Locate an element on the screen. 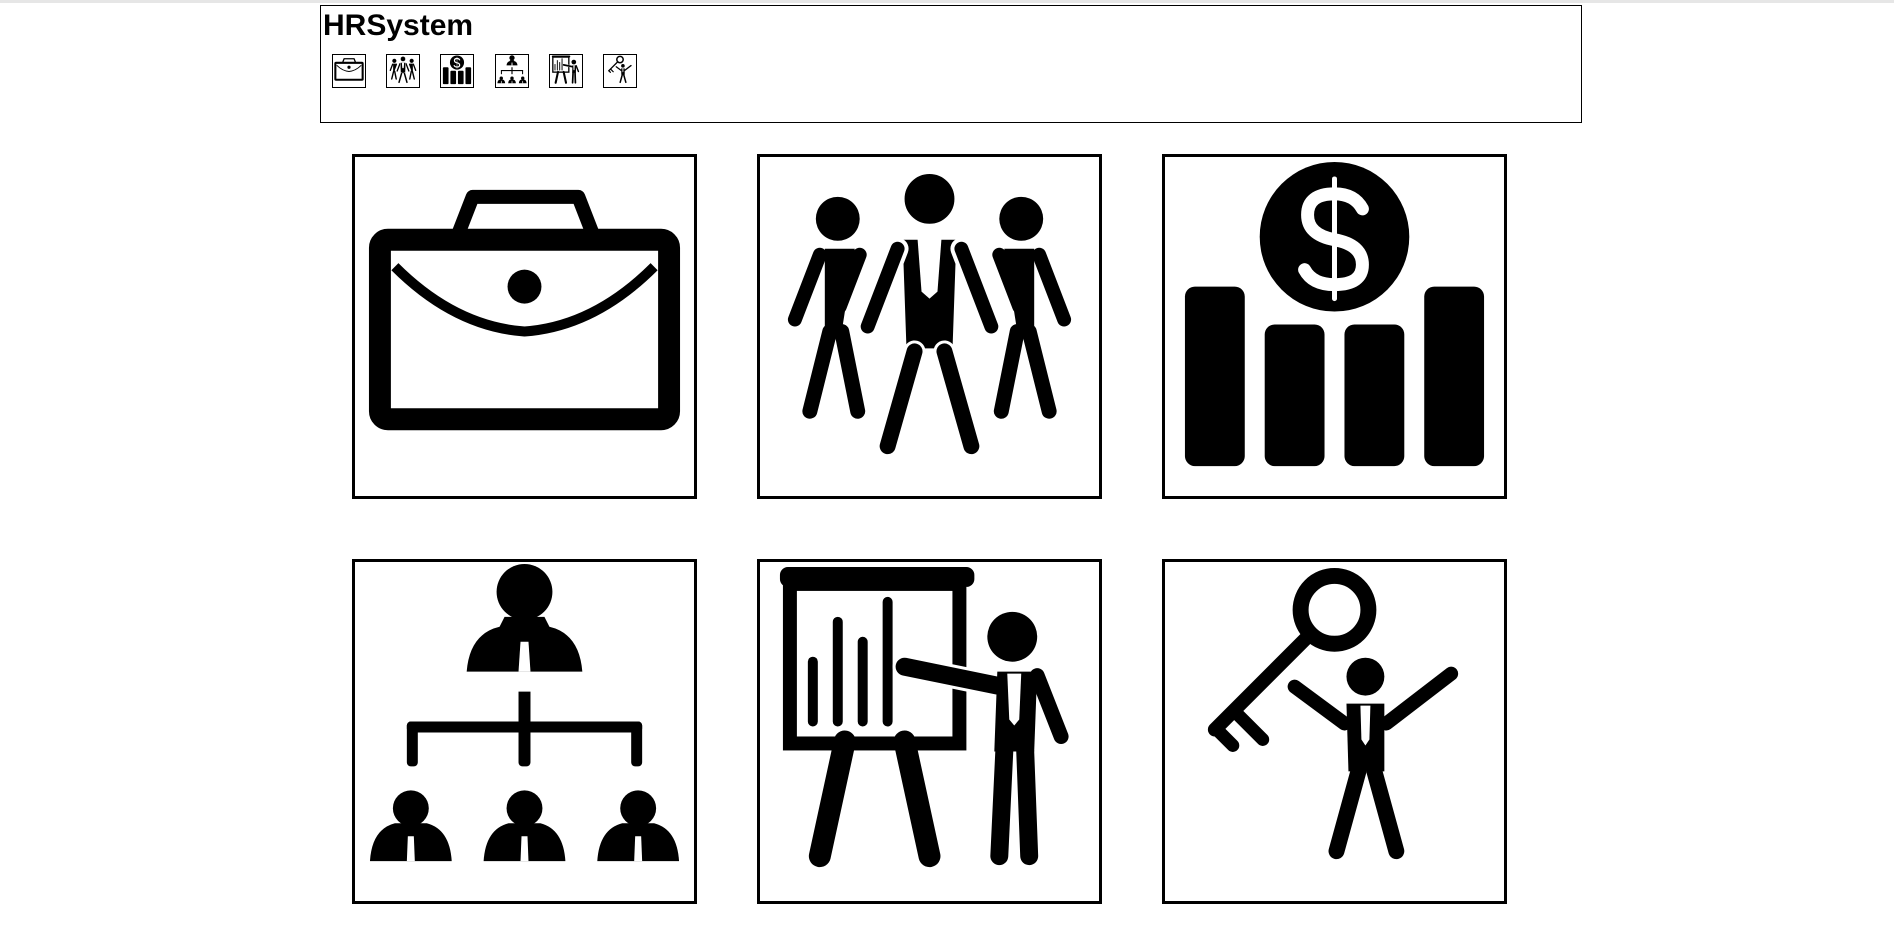  tile-key-person is located at coordinates (1334, 731).